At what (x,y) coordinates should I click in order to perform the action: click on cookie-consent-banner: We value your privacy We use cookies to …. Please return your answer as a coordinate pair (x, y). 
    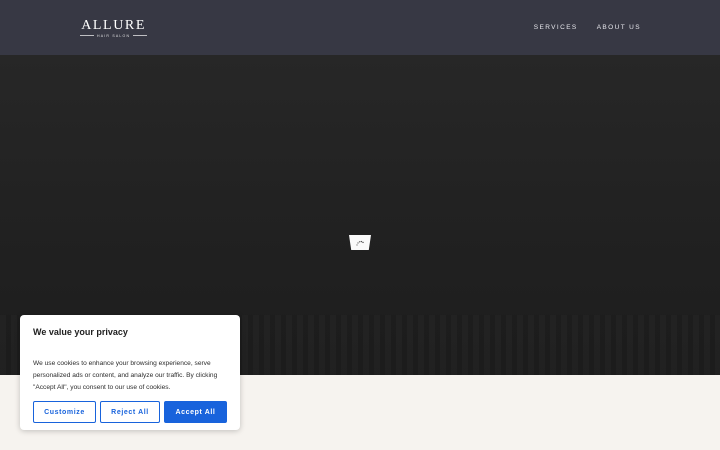
    Looking at the image, I should click on (130, 372).